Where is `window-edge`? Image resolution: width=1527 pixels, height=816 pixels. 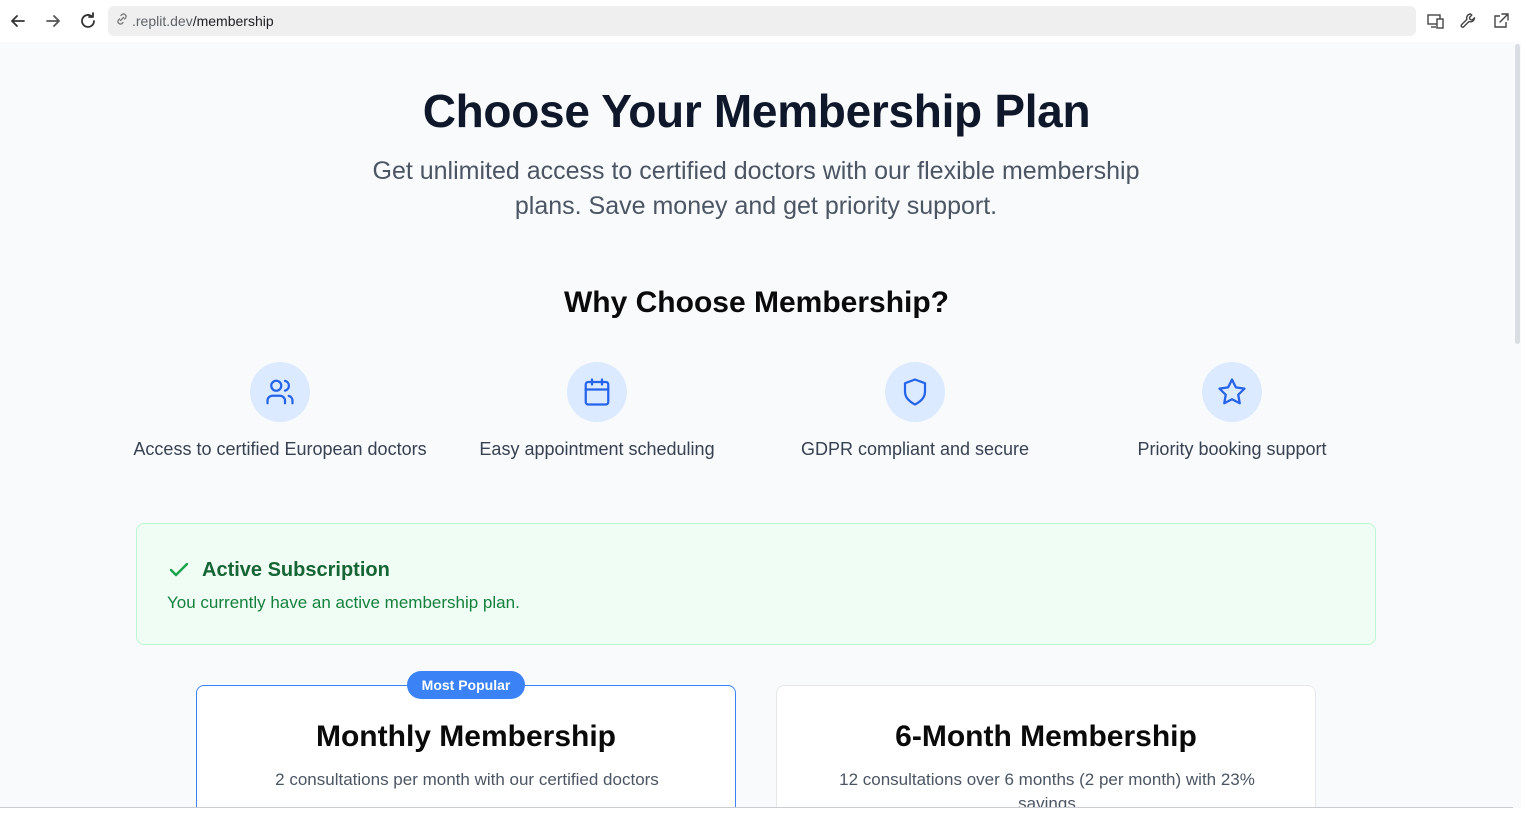 window-edge is located at coordinates (1524, 408).